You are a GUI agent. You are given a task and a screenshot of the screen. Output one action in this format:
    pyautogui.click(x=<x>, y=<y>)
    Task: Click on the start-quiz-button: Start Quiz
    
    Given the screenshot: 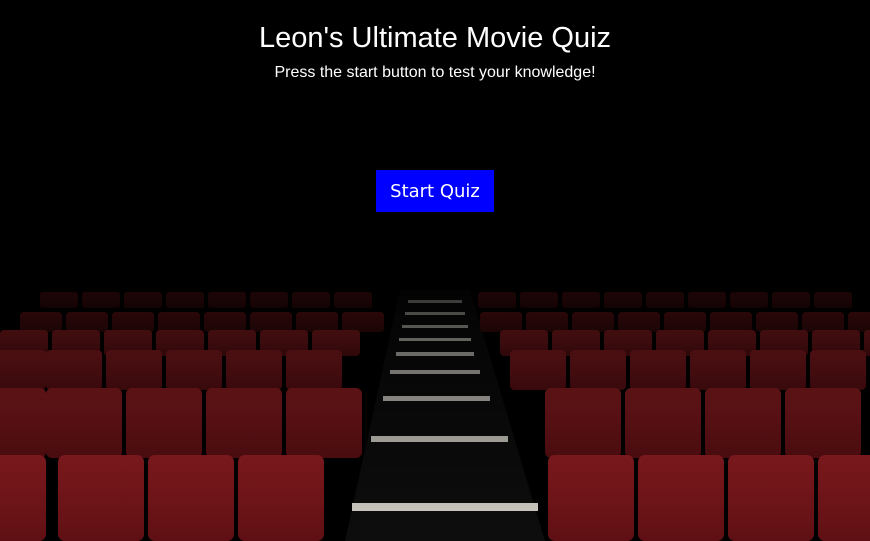 What is the action you would take?
    pyautogui.click(x=435, y=191)
    